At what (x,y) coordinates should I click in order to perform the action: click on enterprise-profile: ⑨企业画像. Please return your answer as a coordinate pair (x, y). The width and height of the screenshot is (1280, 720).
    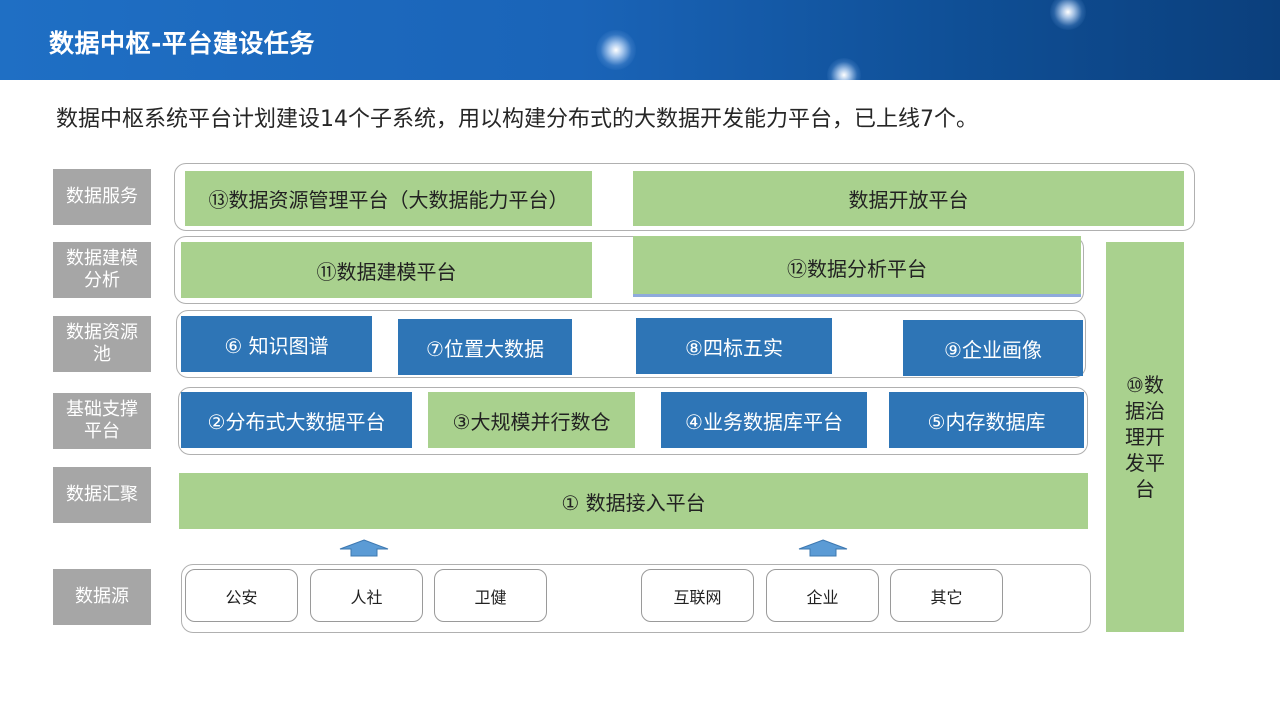
    Looking at the image, I should click on (993, 348).